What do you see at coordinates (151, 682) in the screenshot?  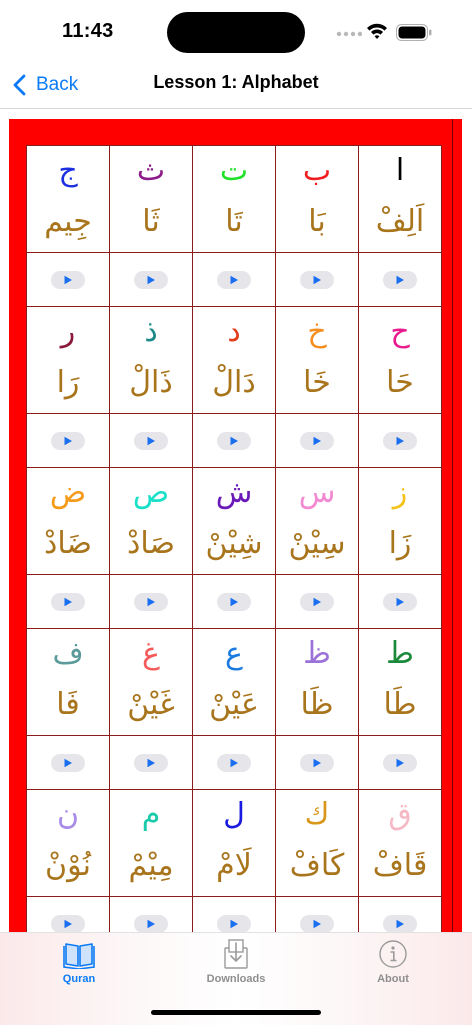 I see `letter-cell: غ غَيْنْ` at bounding box center [151, 682].